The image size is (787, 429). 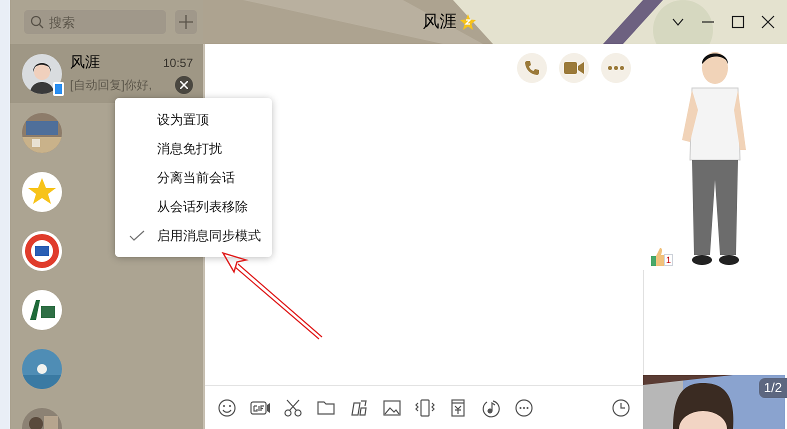 I want to click on add-button, so click(x=186, y=22).